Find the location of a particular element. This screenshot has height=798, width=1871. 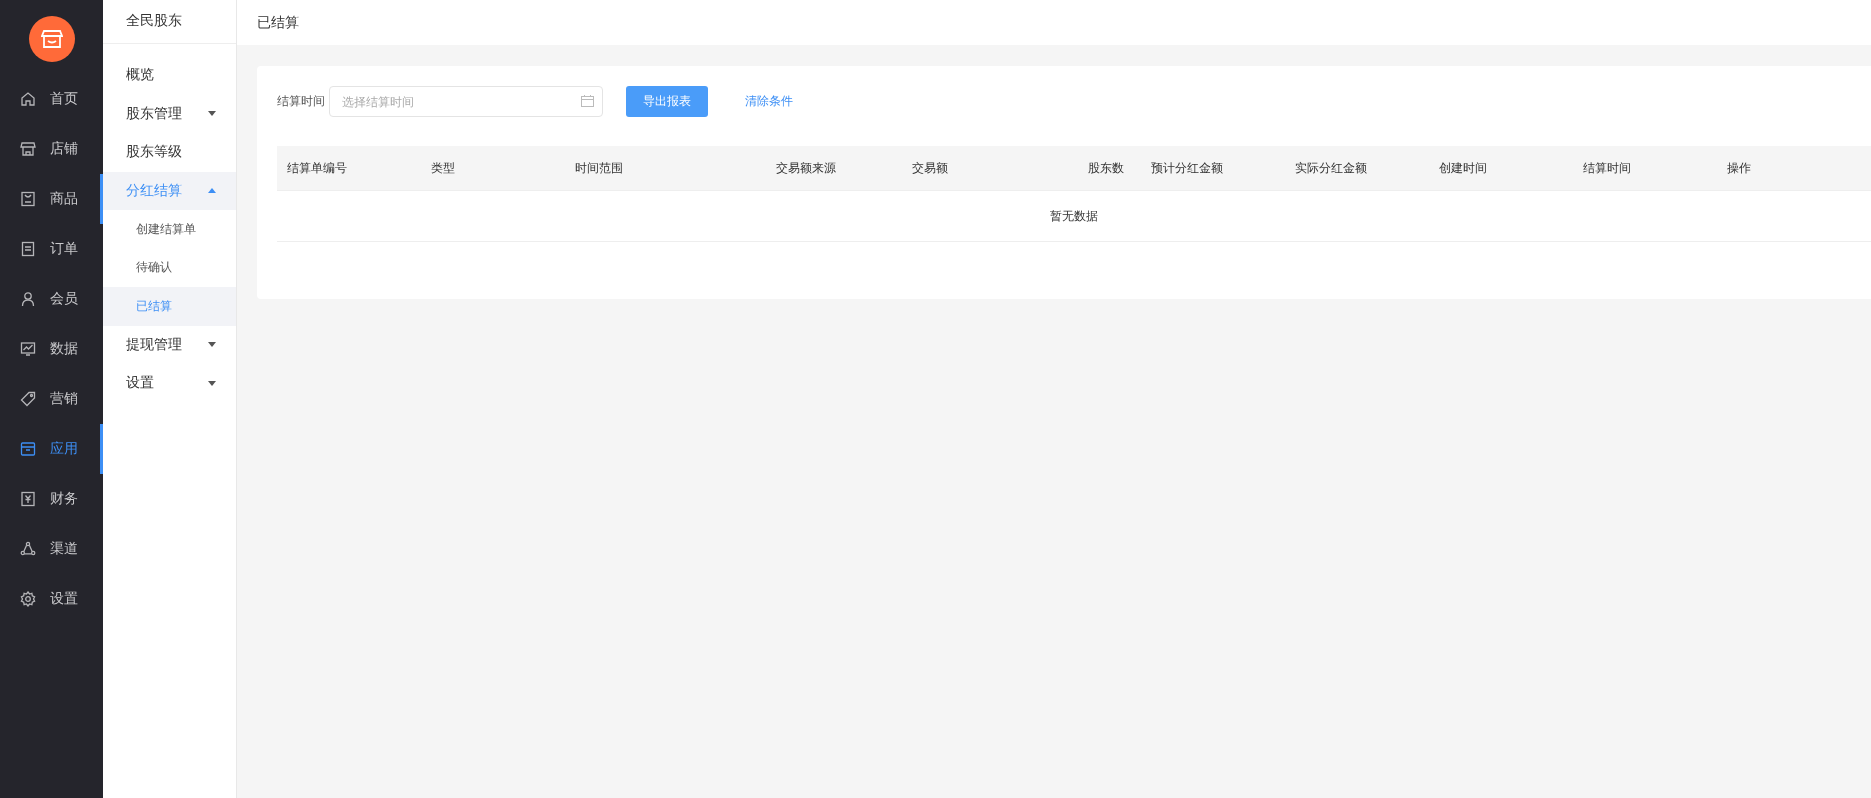

menu-item: 股东等级 is located at coordinates (169, 152).